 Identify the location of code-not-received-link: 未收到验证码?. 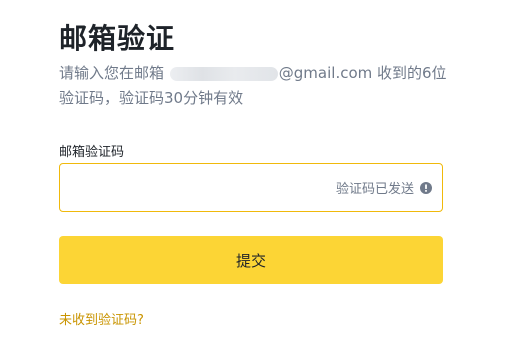
(101, 318).